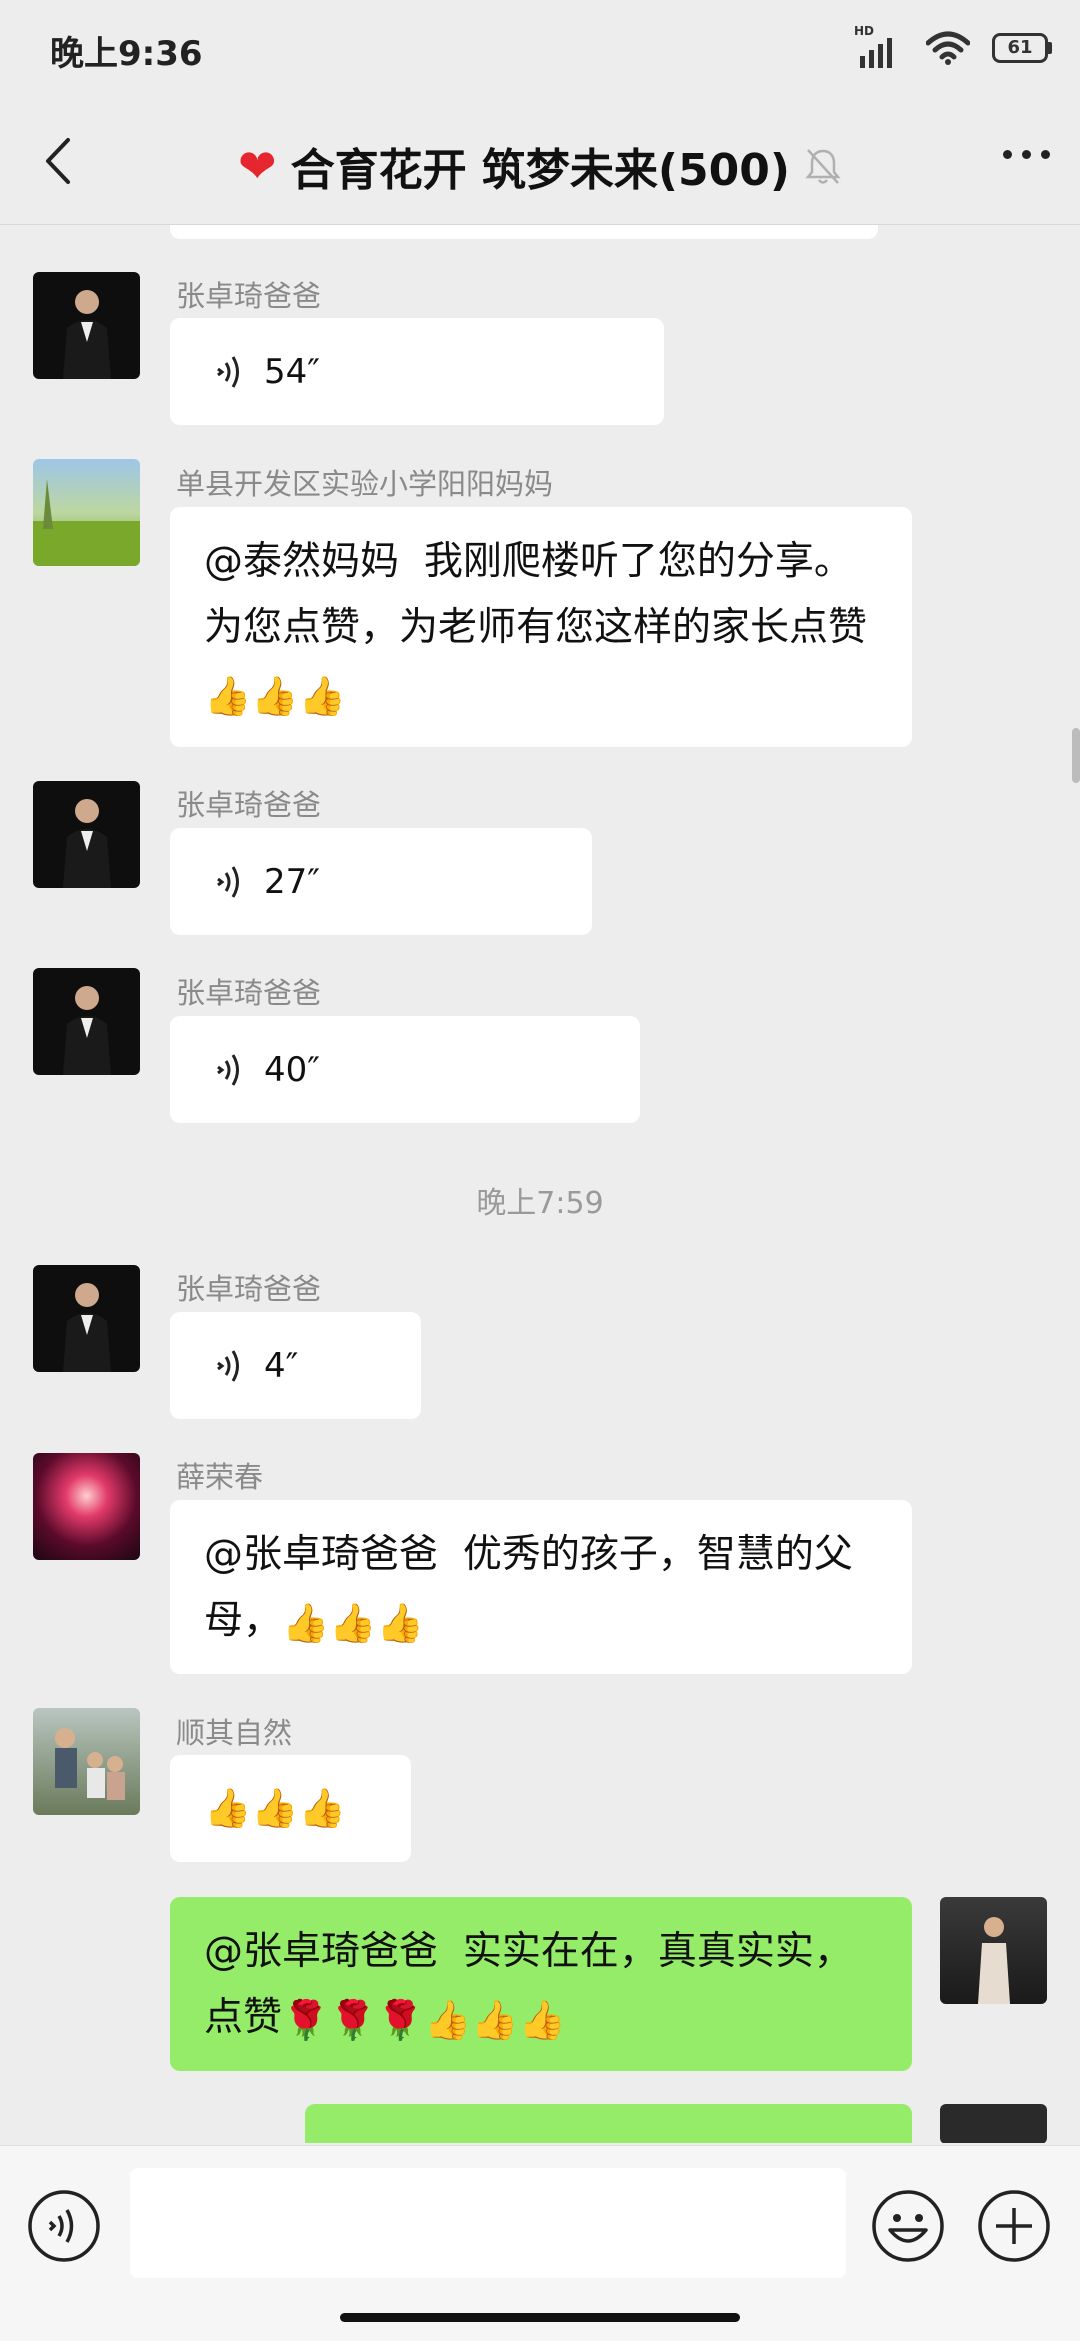 The width and height of the screenshot is (1080, 2341). Describe the element at coordinates (864, 31) in the screenshot. I see `hd-label: HD` at that location.